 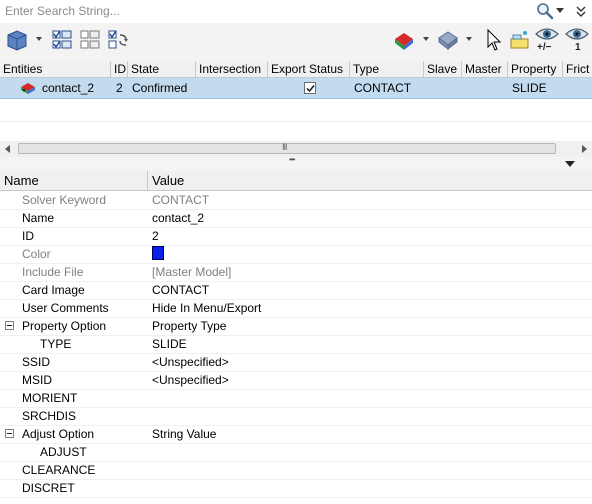 I want to click on property-value: Hide In Menu/Export, so click(x=207, y=308).